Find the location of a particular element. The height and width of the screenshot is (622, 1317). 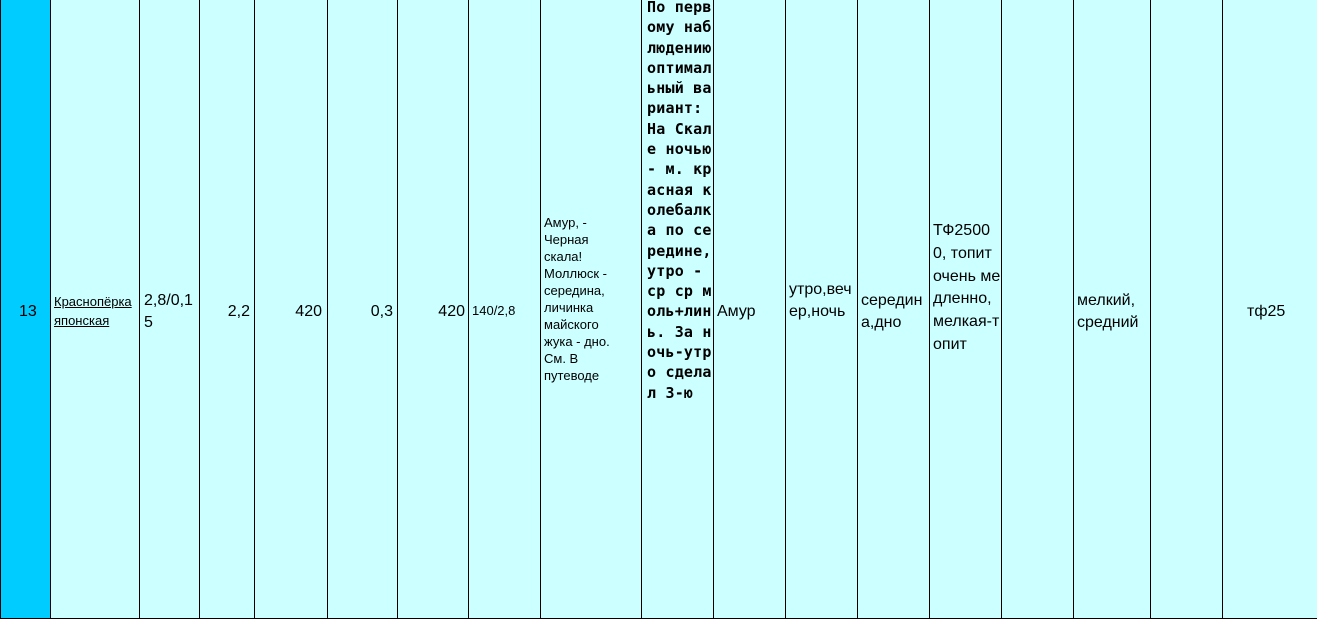

cell-4: 2,2 is located at coordinates (227, 309).